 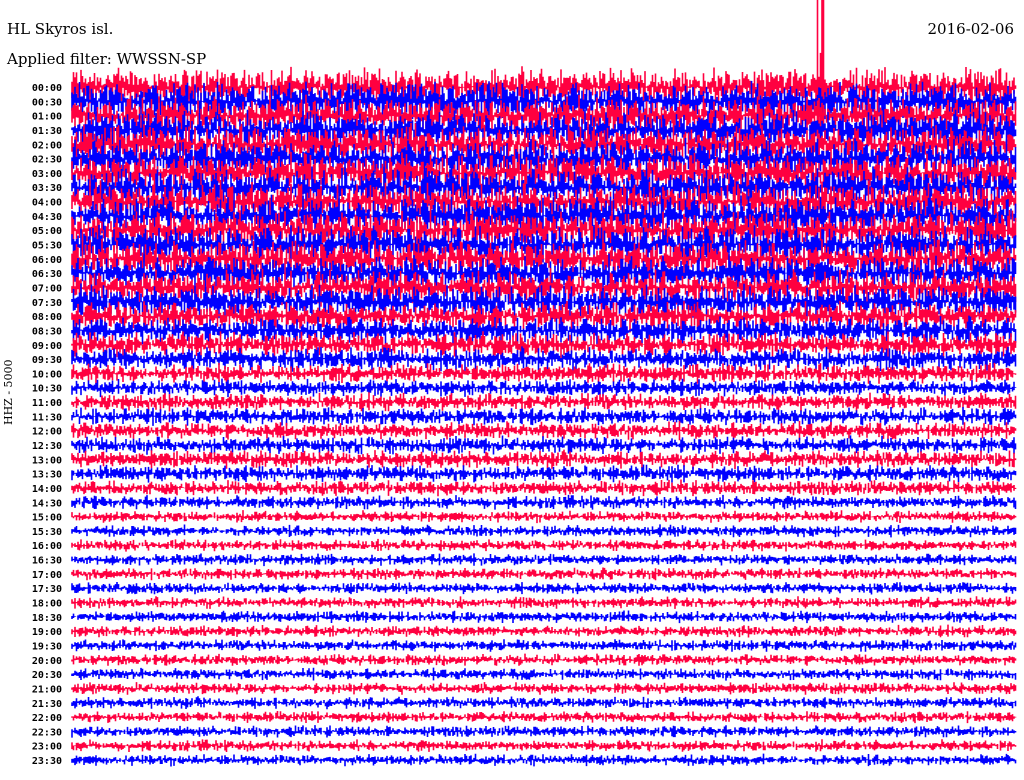 I want to click on row-label: 22:30, so click(x=47, y=732).